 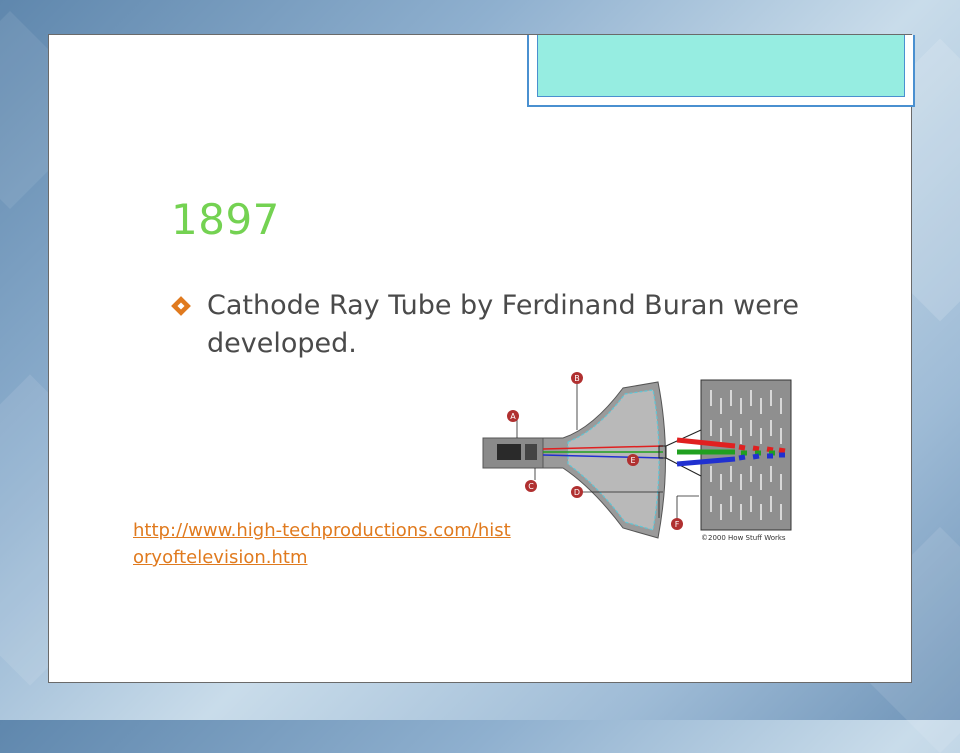 I want to click on label-b: B, so click(x=577, y=378).